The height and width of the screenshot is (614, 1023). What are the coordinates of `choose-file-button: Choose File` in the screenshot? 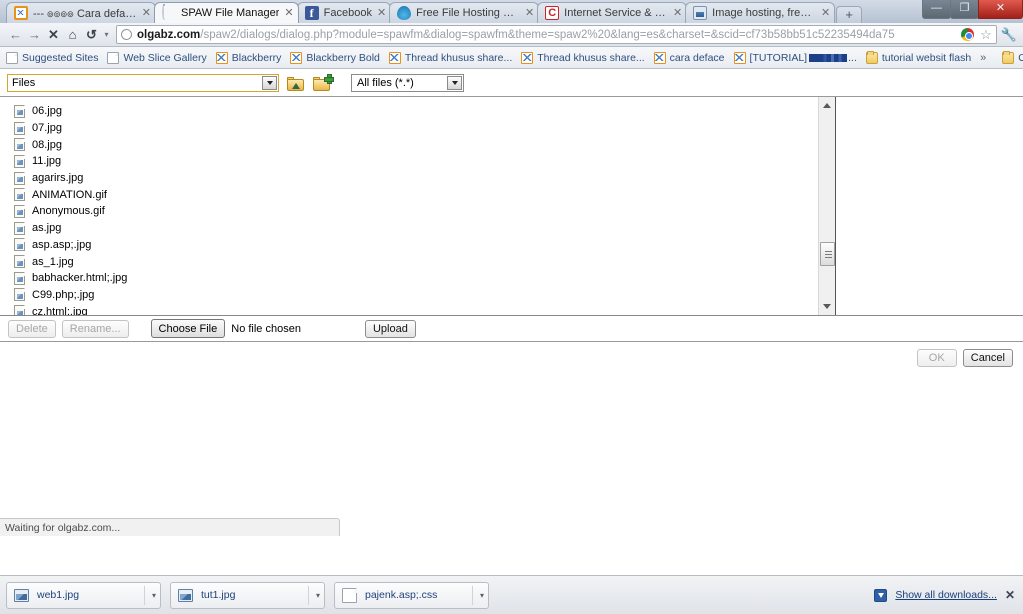 It's located at (188, 328).